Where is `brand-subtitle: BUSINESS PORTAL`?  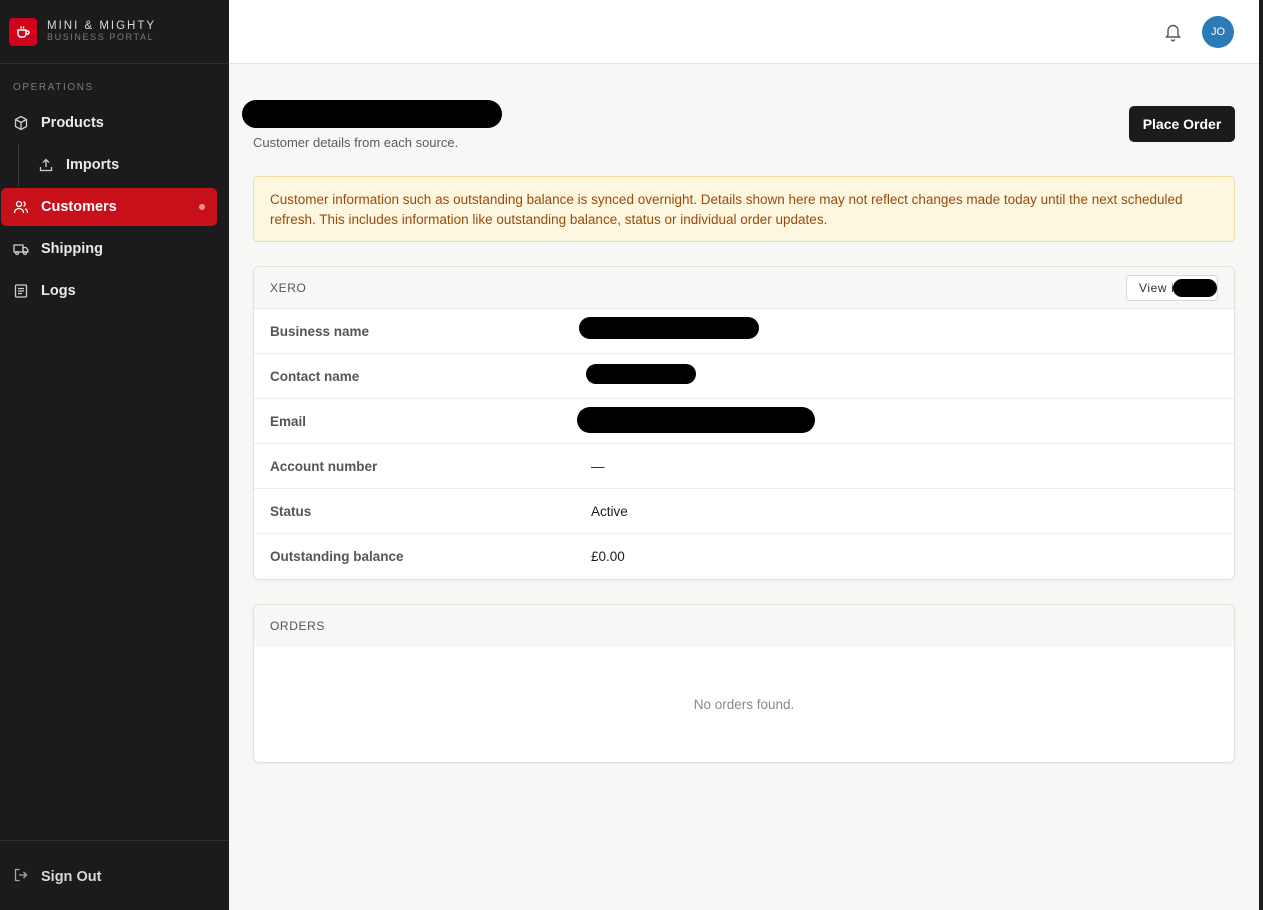
brand-subtitle: BUSINESS PORTAL is located at coordinates (101, 36).